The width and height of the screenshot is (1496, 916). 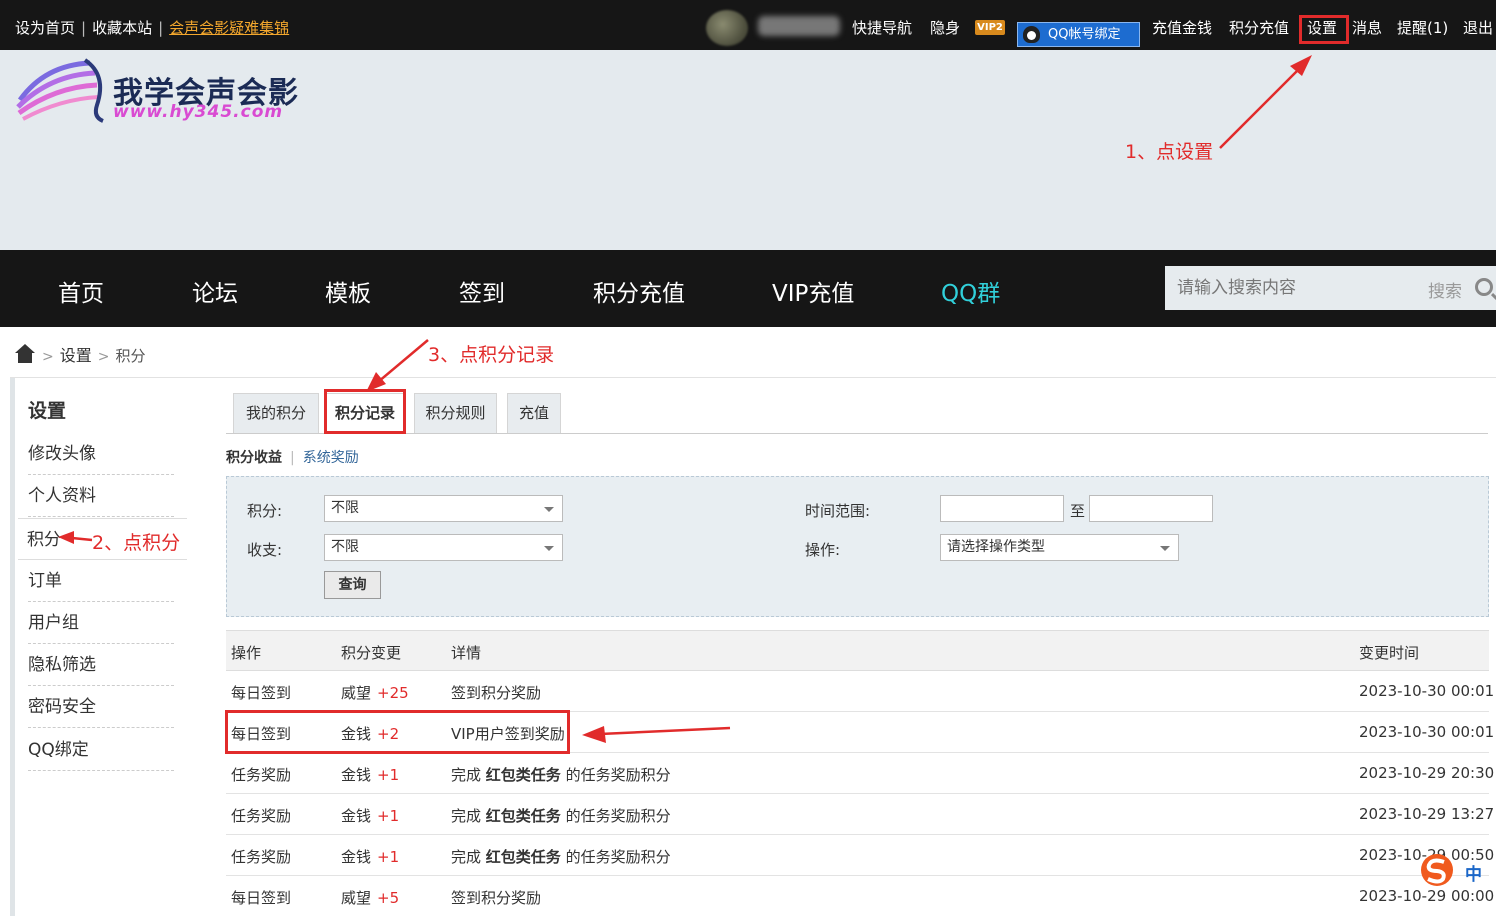 I want to click on row-points-change: 威望 +5, so click(x=370, y=897).